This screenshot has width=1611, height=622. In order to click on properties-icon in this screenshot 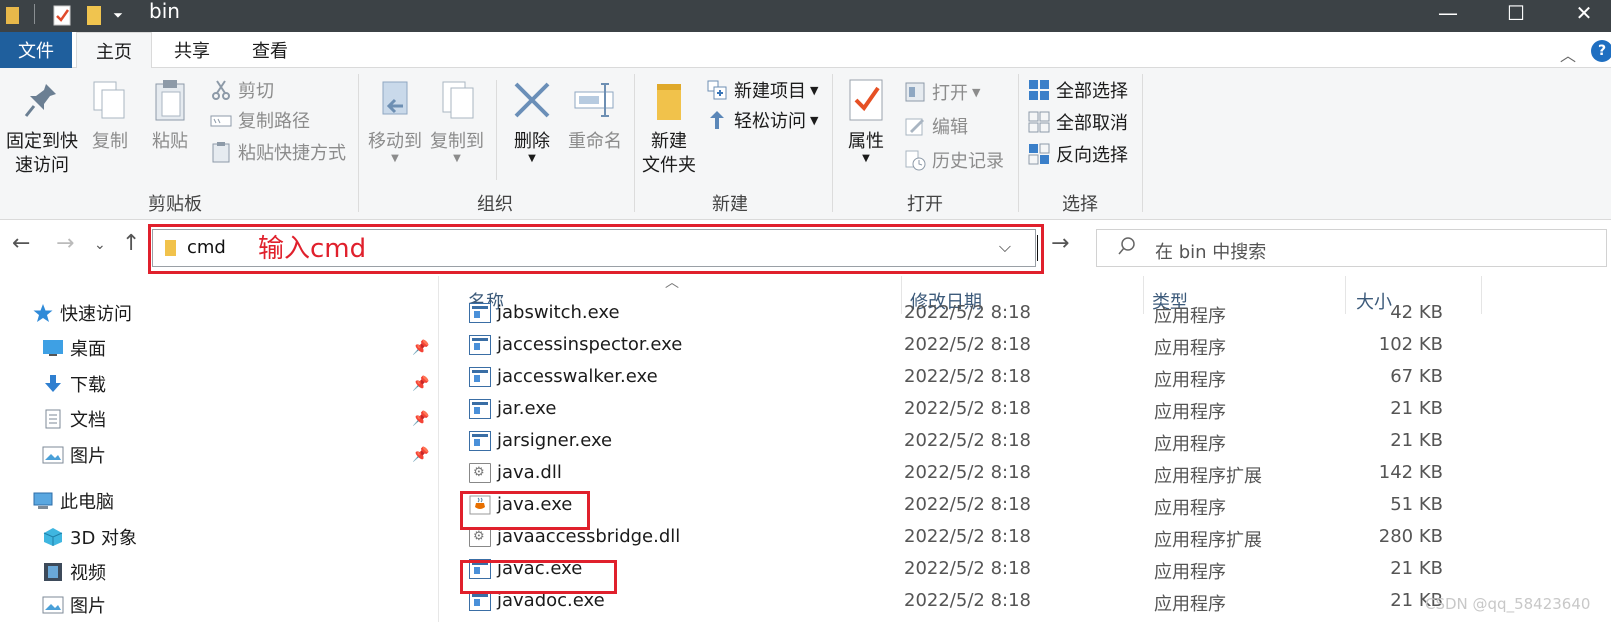, I will do `click(62, 15)`.